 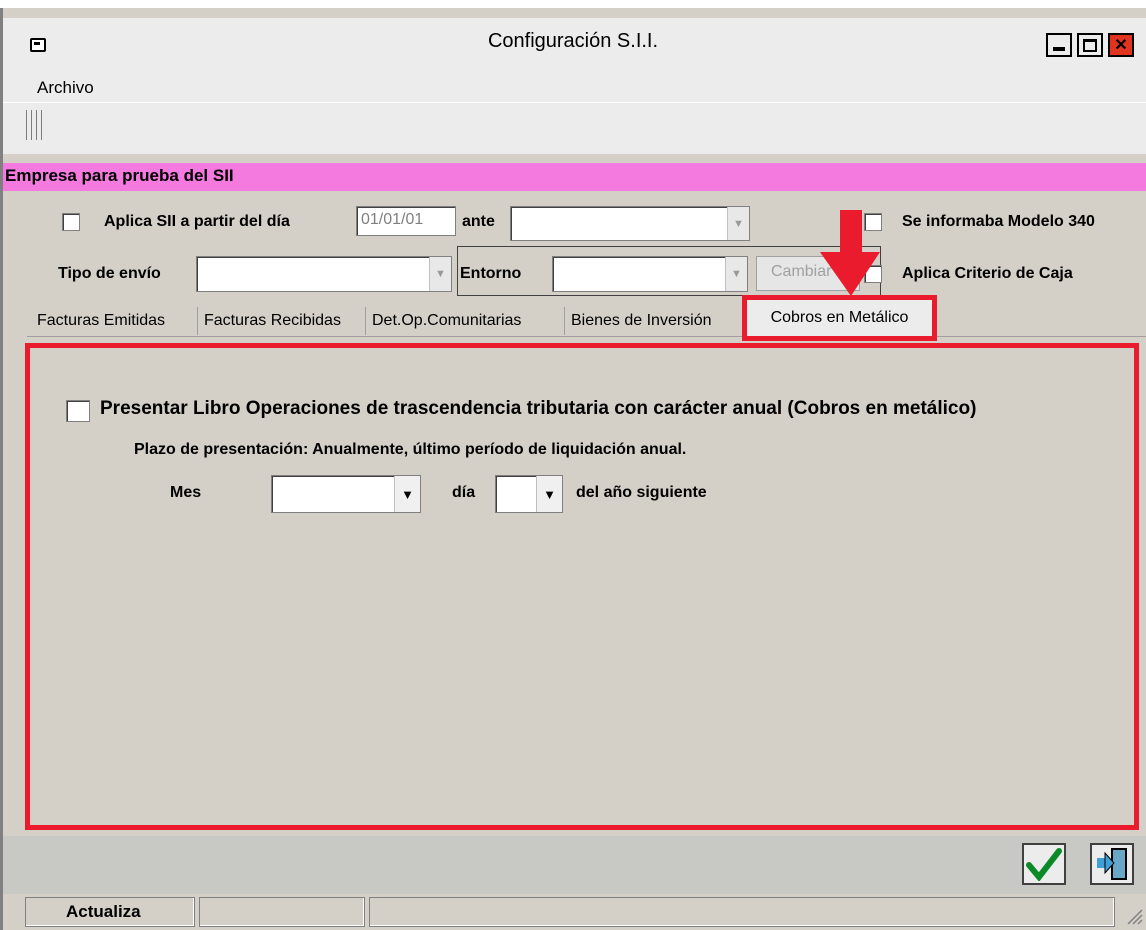 I want to click on window-title: Configuración S.I.I., so click(x=573, y=41).